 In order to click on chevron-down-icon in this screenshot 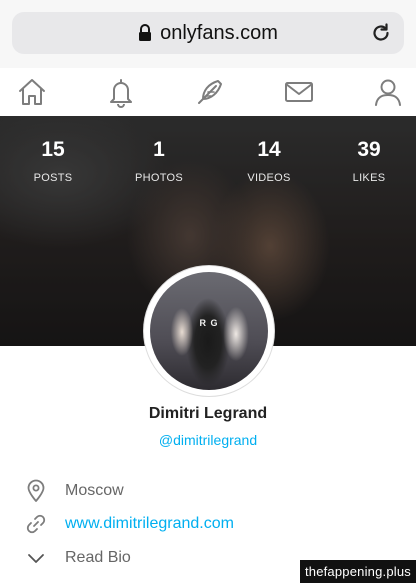, I will do `click(36, 558)`.